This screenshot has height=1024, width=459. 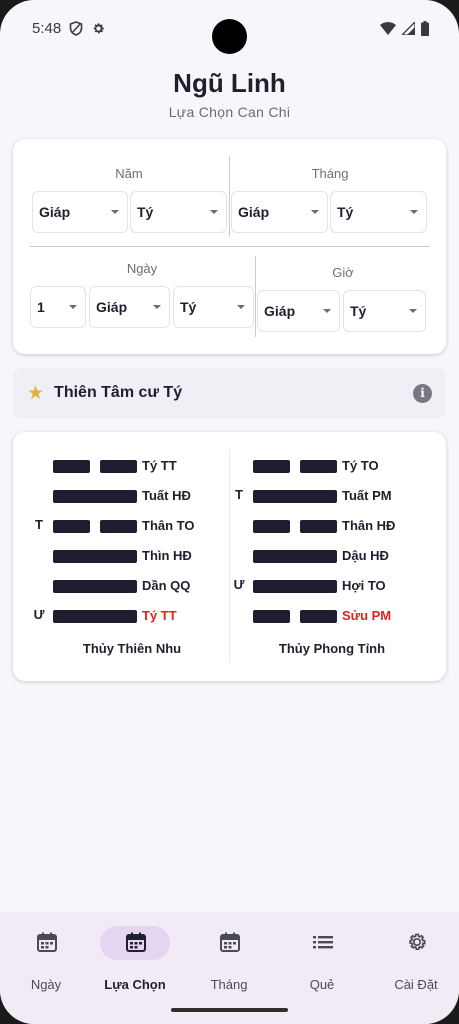 I want to click on day-number-dropdown: 1, so click(x=58, y=307).